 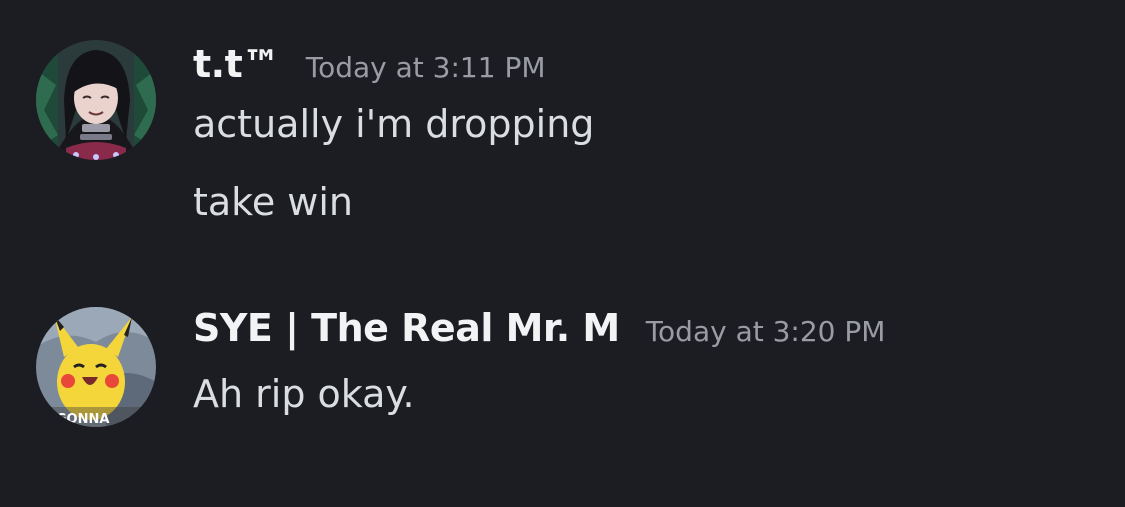 I want to click on anime-girl-avatar-icon, so click(x=96, y=100).